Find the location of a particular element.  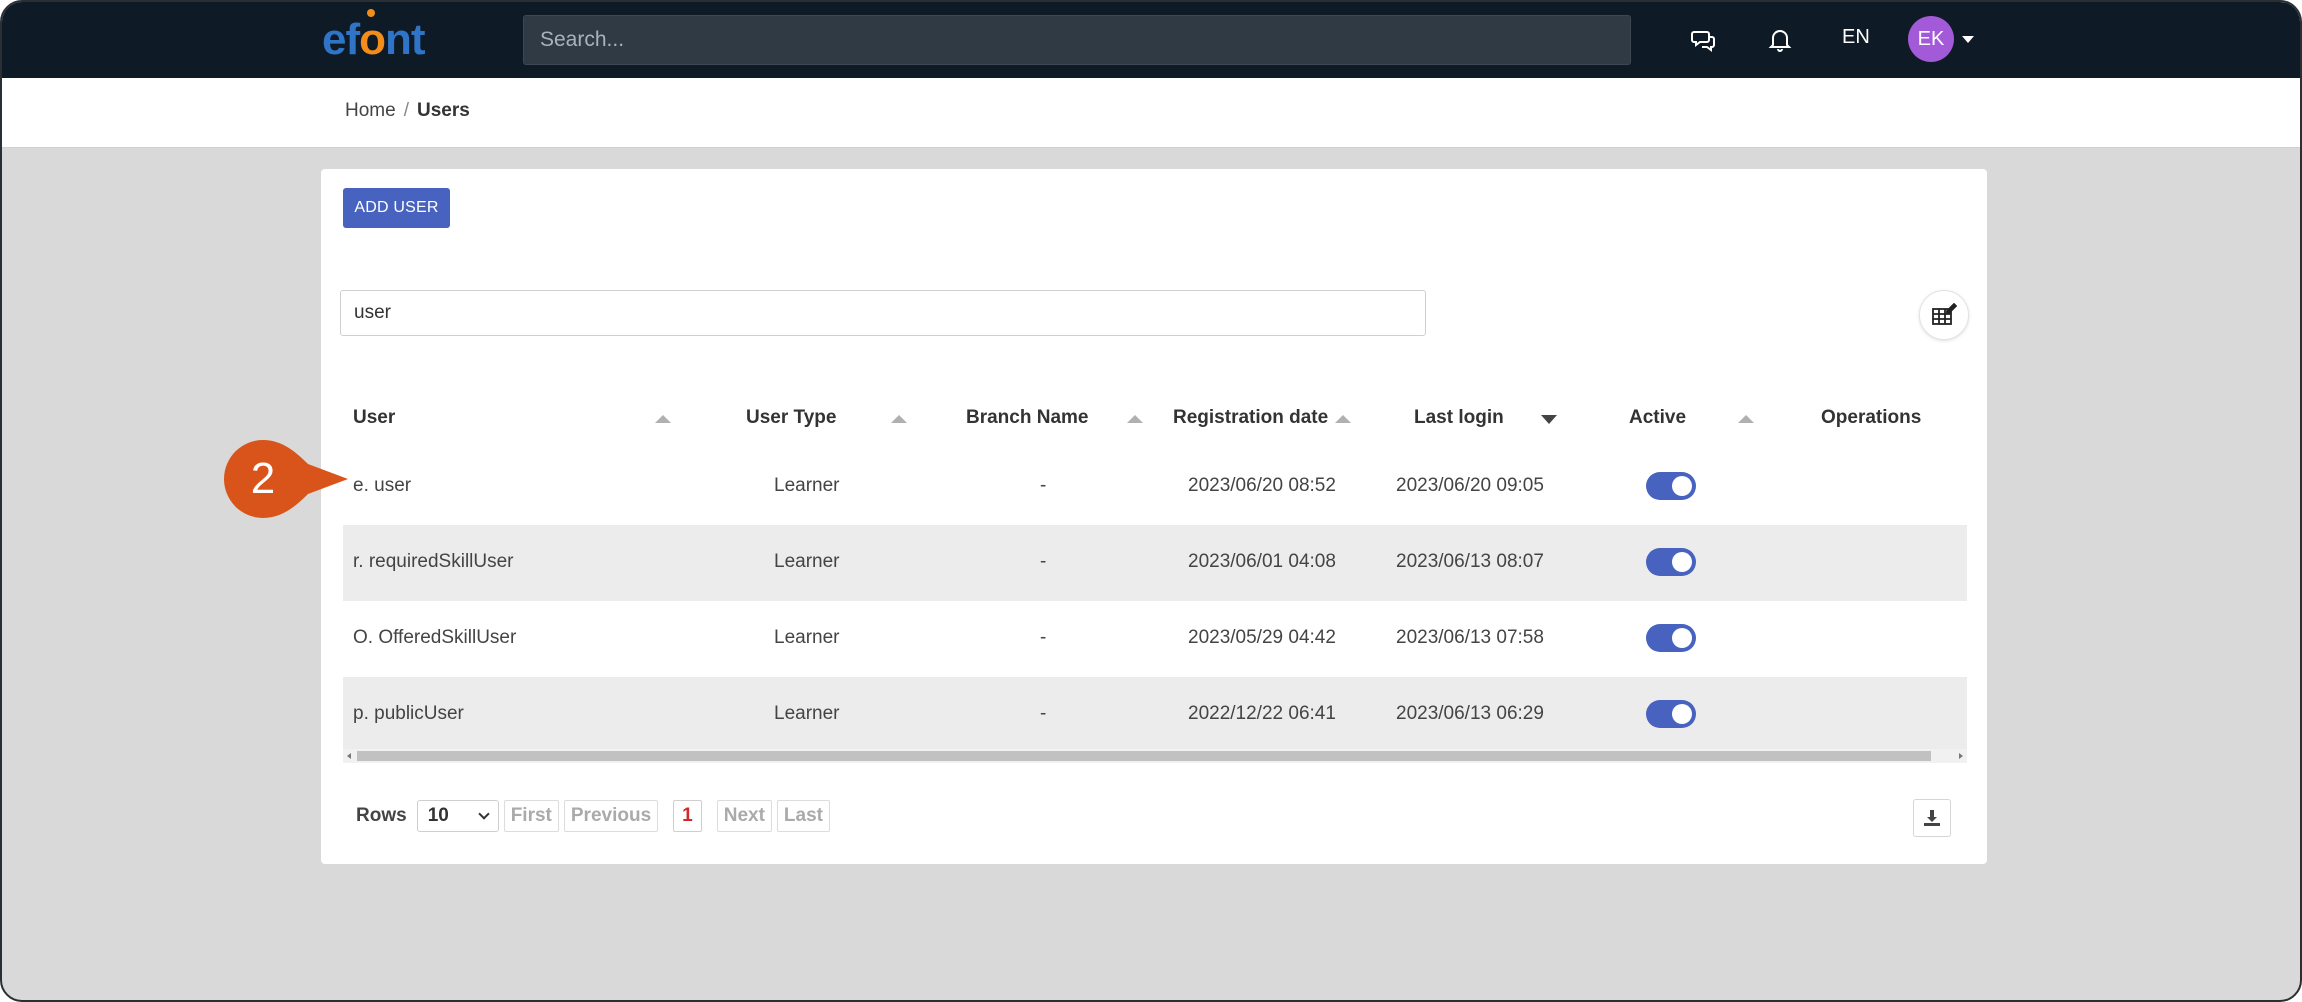

last-page-button: Last is located at coordinates (803, 816).